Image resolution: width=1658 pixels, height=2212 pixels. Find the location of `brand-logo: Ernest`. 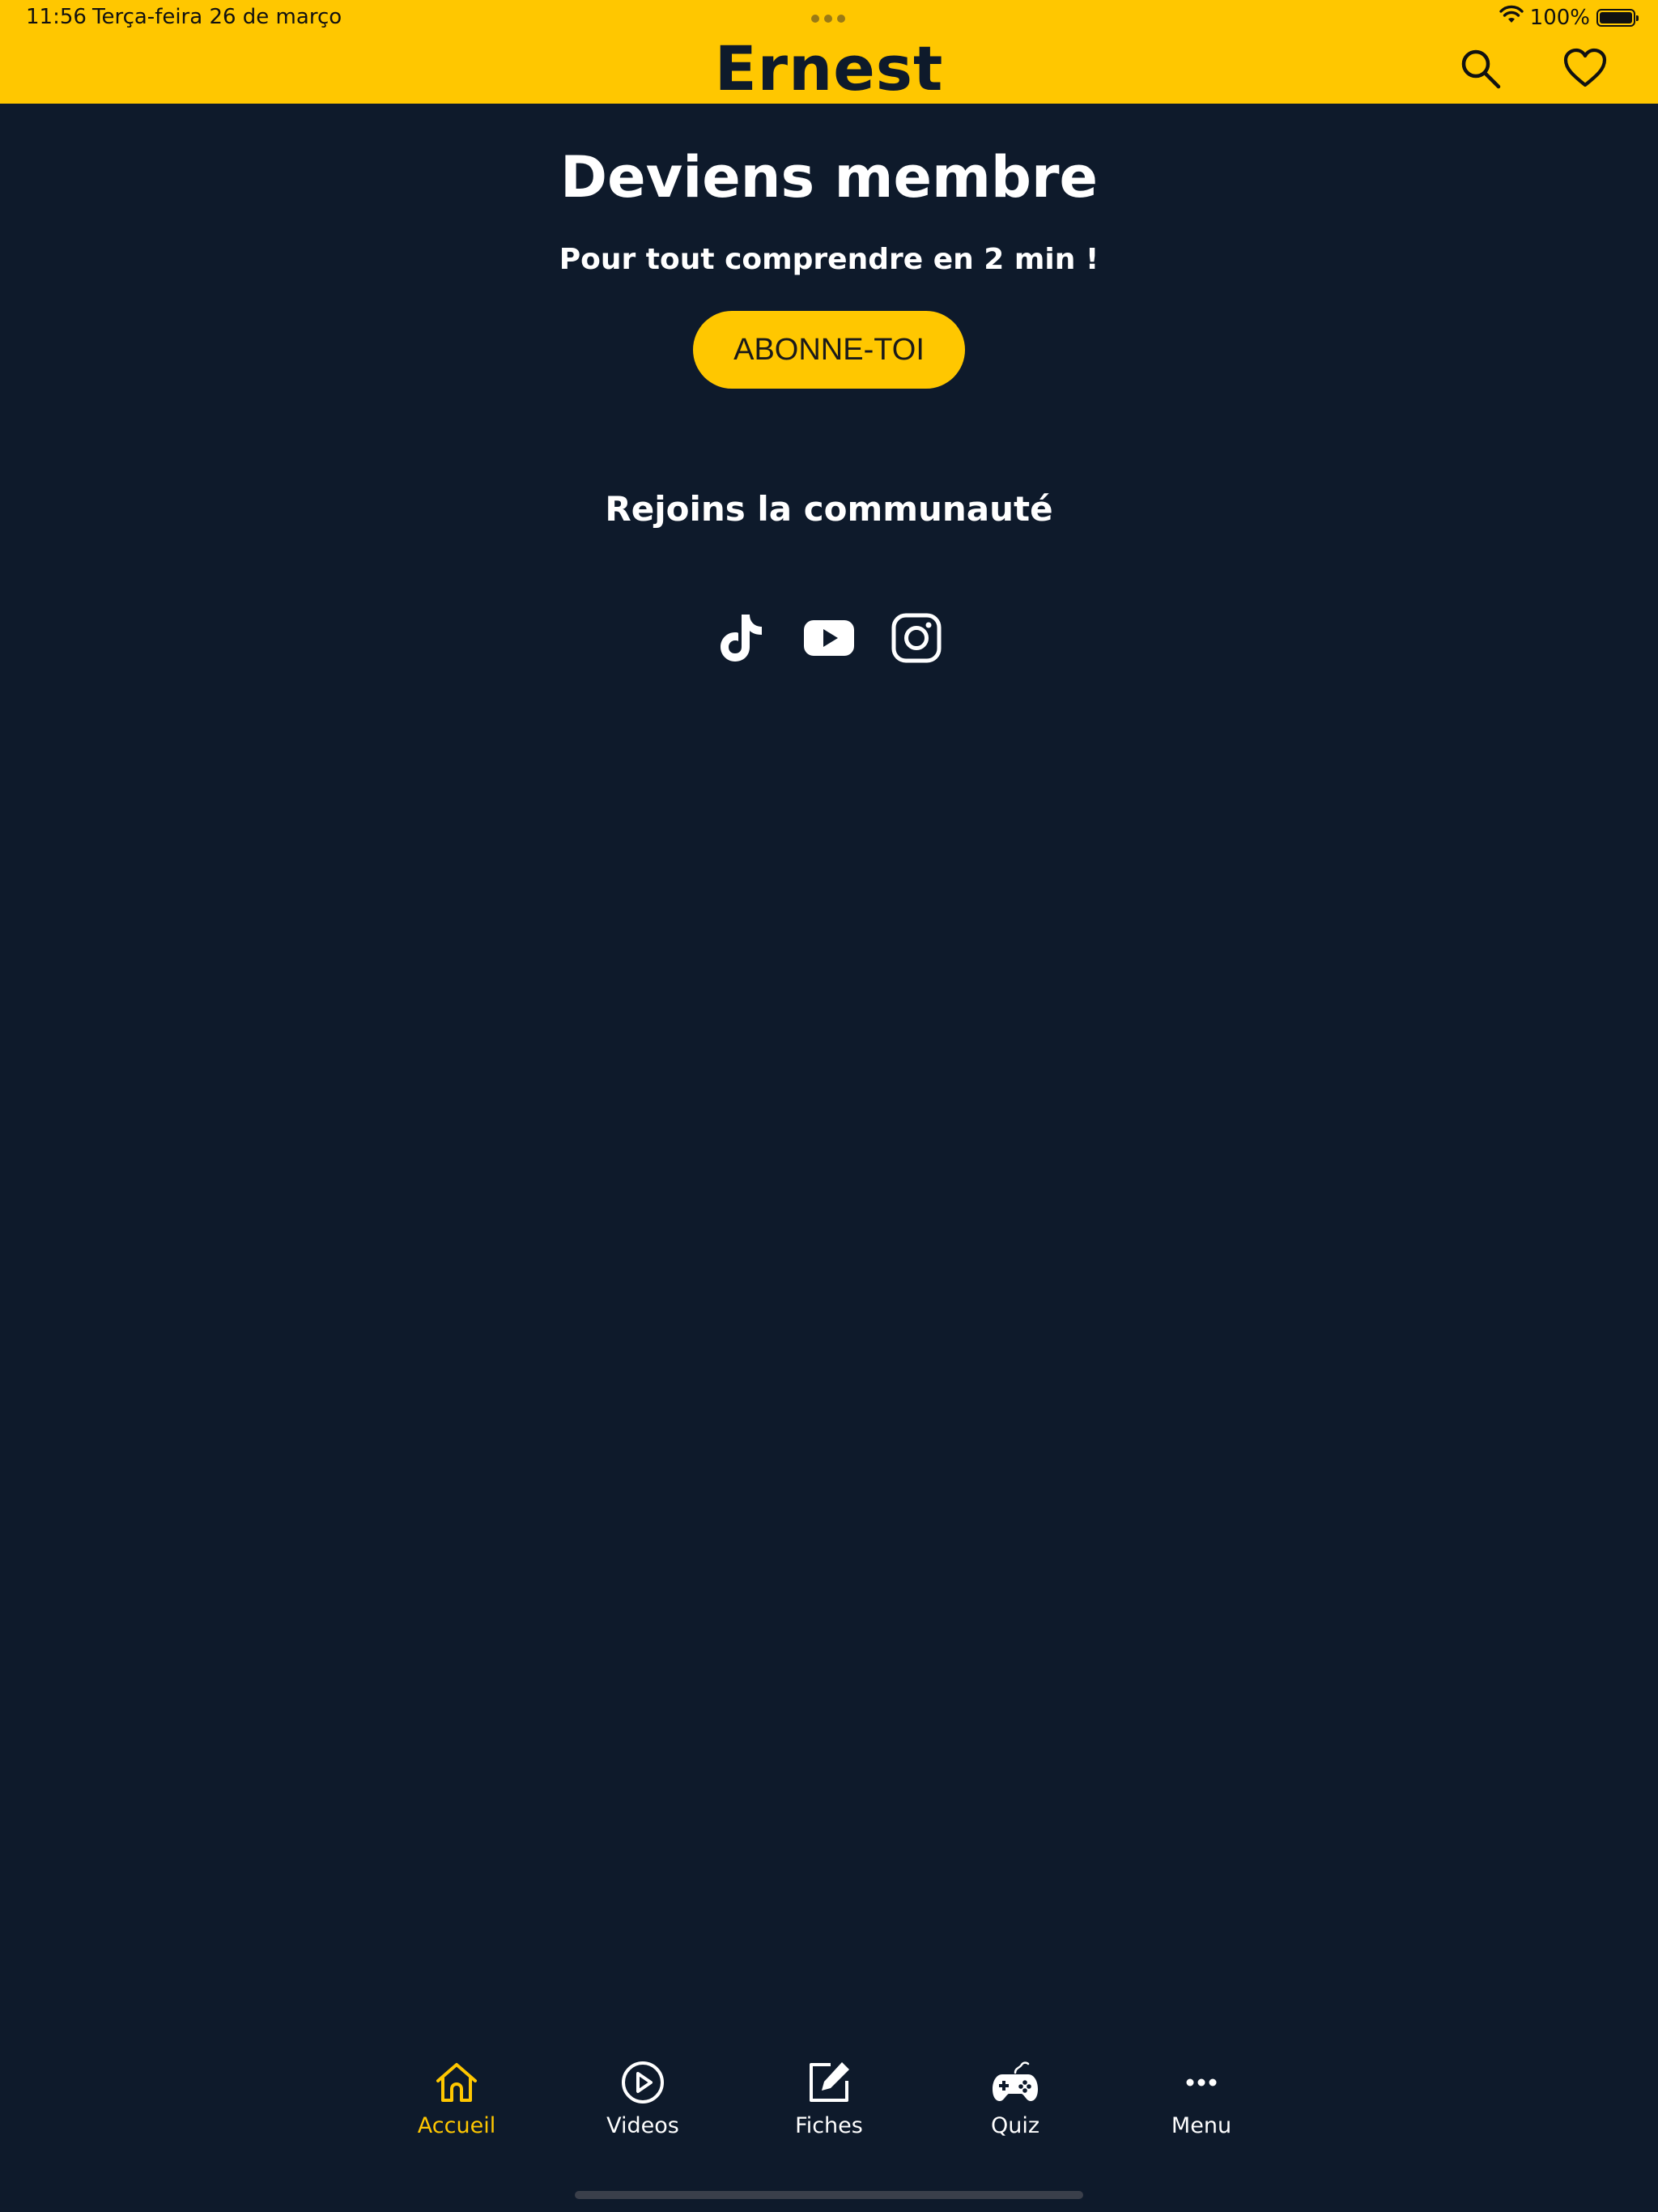

brand-logo: Ernest is located at coordinates (829, 68).